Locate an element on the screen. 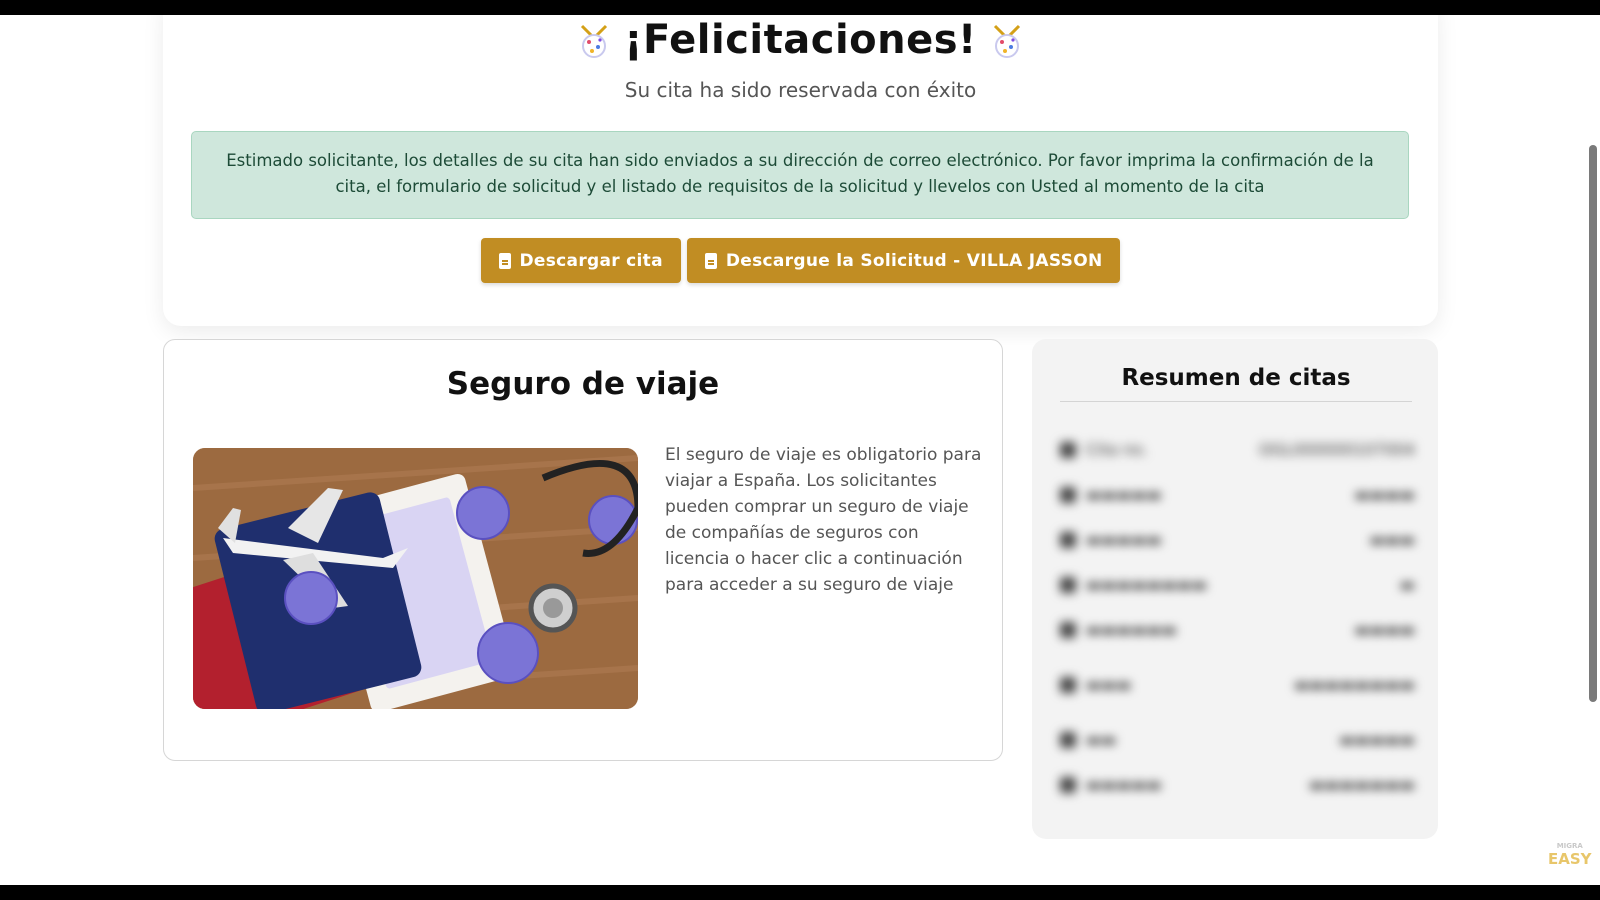 The height and width of the screenshot is (900, 1600). insurance-illustration is located at coordinates (415, 578).